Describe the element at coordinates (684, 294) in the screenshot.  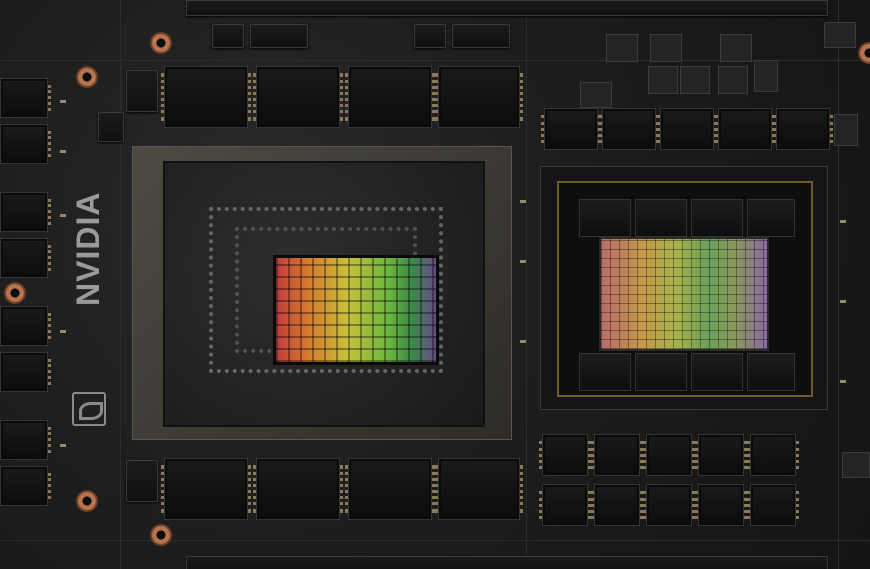
I see `gpu-die` at that location.